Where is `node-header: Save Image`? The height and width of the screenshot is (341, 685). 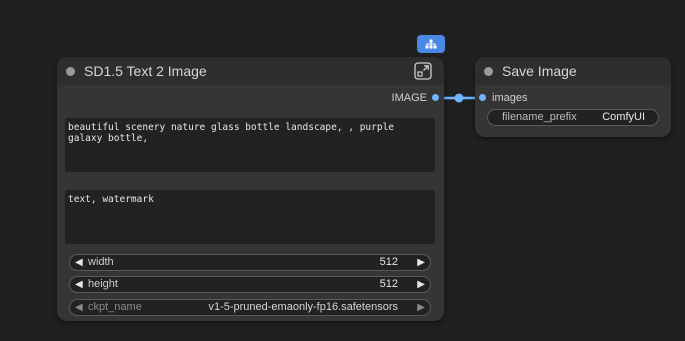
node-header: Save Image is located at coordinates (573, 71).